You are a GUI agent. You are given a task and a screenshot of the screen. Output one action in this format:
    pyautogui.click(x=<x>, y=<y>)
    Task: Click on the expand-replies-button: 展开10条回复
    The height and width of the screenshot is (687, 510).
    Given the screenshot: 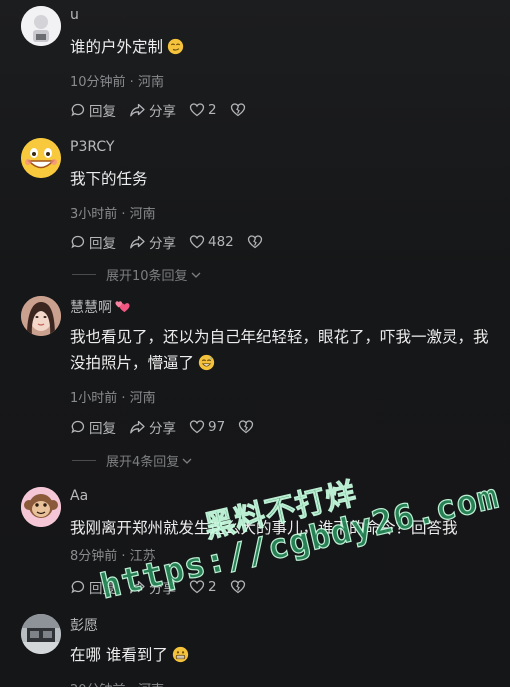 What is the action you would take?
    pyautogui.click(x=137, y=274)
    